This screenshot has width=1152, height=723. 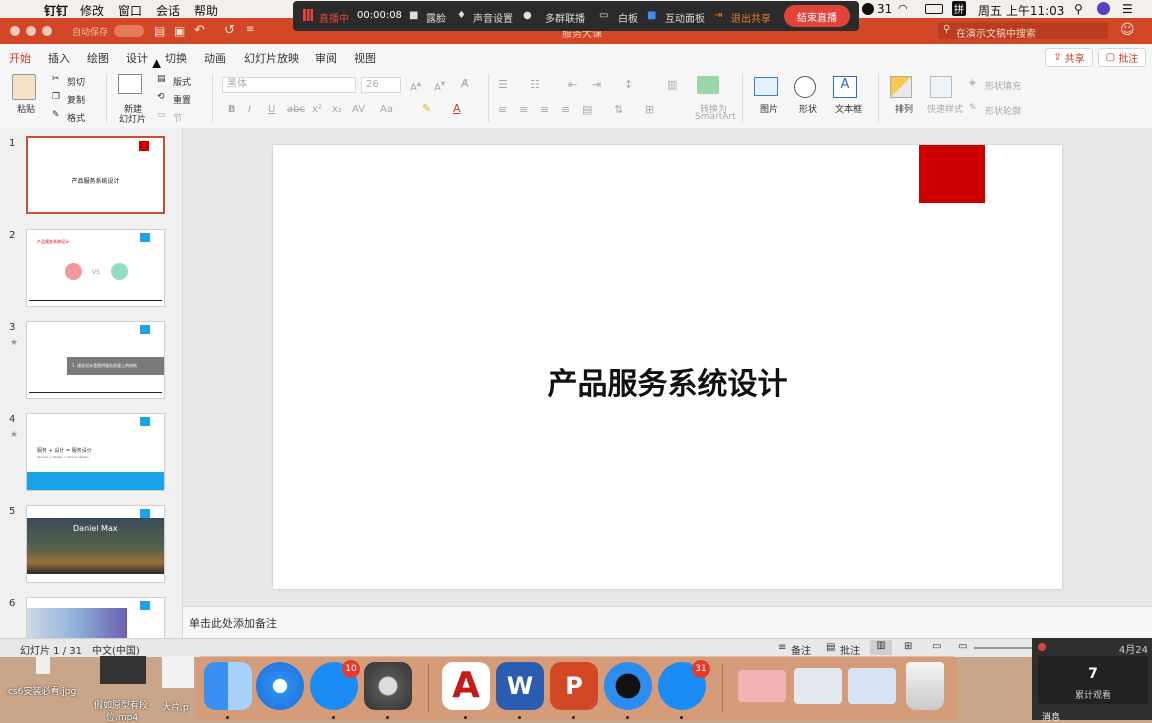 I want to click on shape-outline-button: 形状轮廓, so click(x=1003, y=110).